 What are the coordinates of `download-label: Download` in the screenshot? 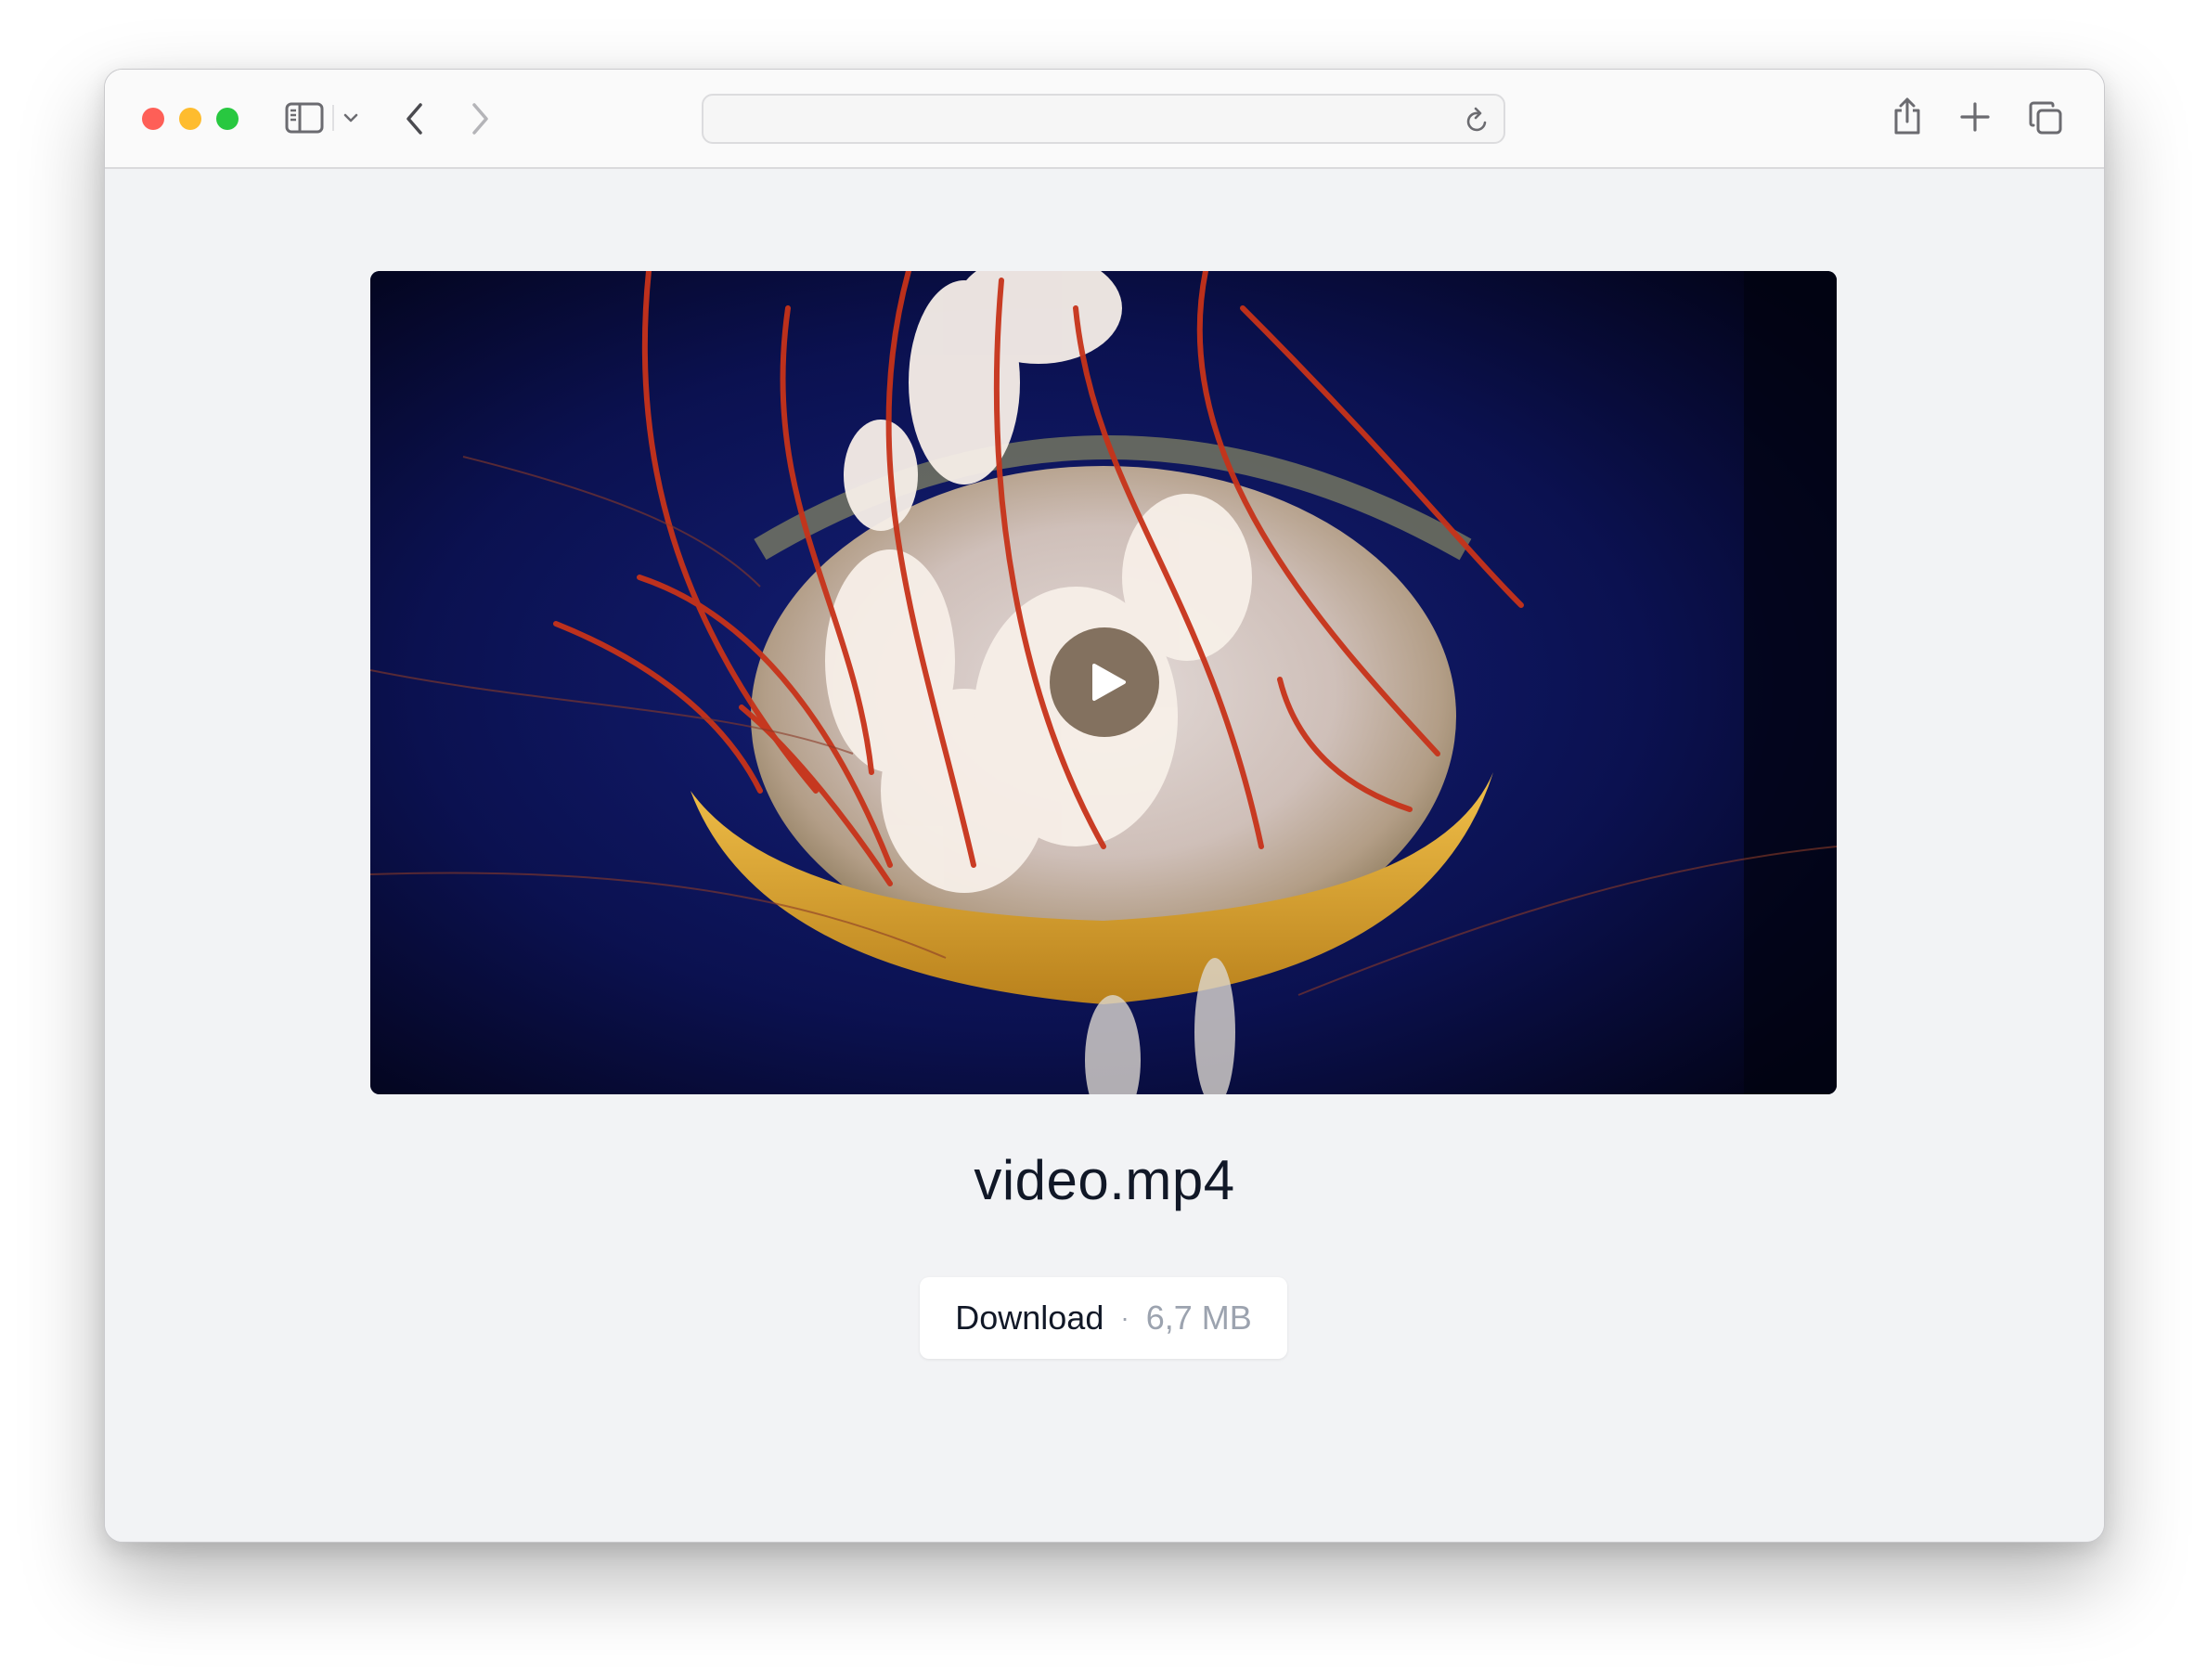 It's located at (1029, 1318).